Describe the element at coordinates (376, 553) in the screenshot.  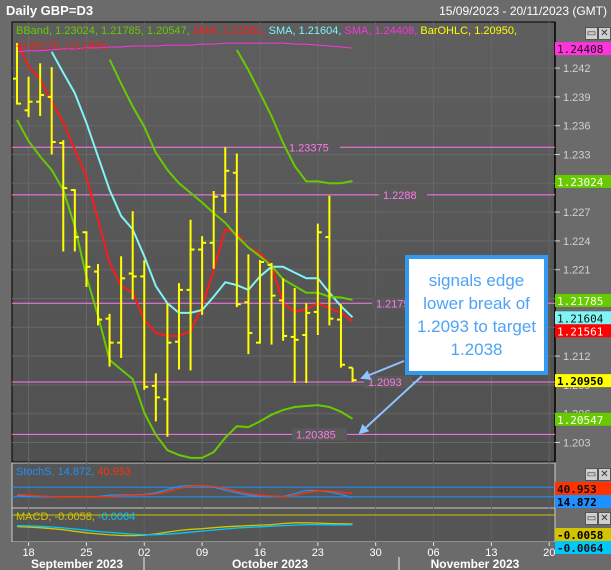
I see `x-tick-label: 30` at that location.